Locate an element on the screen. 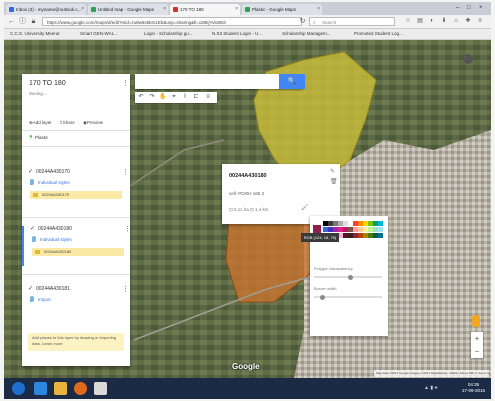  ie-icon is located at coordinates (40, 388).